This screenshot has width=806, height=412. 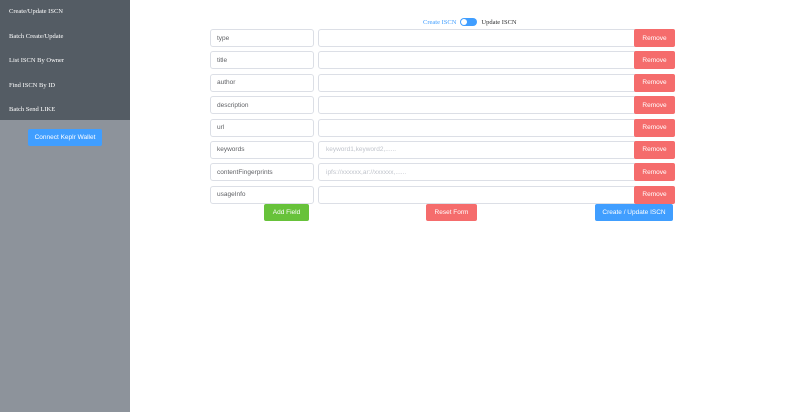 What do you see at coordinates (634, 212) in the screenshot?
I see `create-update-iscn-button: Create / Update ISCN` at bounding box center [634, 212].